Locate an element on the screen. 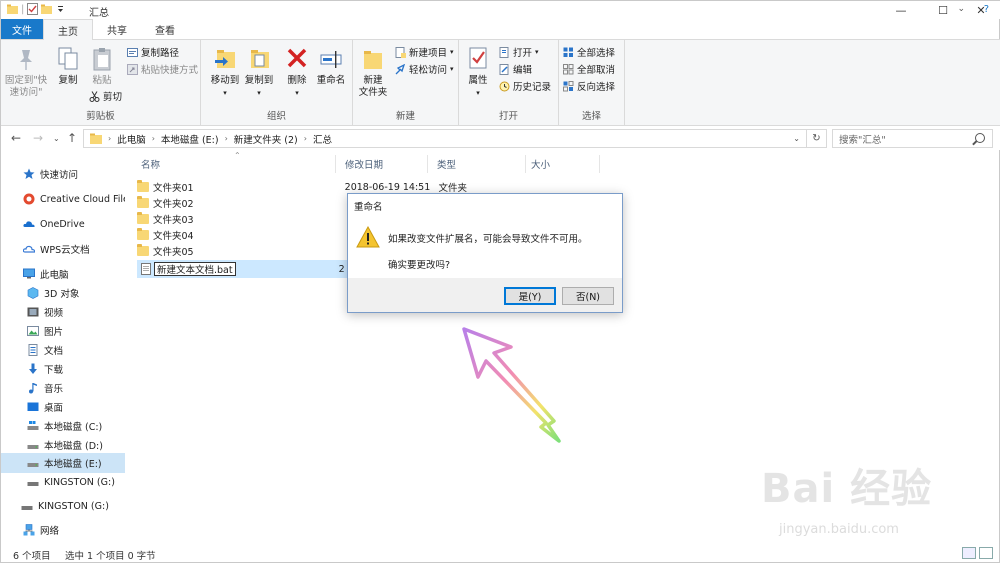 This screenshot has width=1000, height=564. status-bar: 6 个项目 选中 1 个项目 0 字节 is located at coordinates (500, 554).